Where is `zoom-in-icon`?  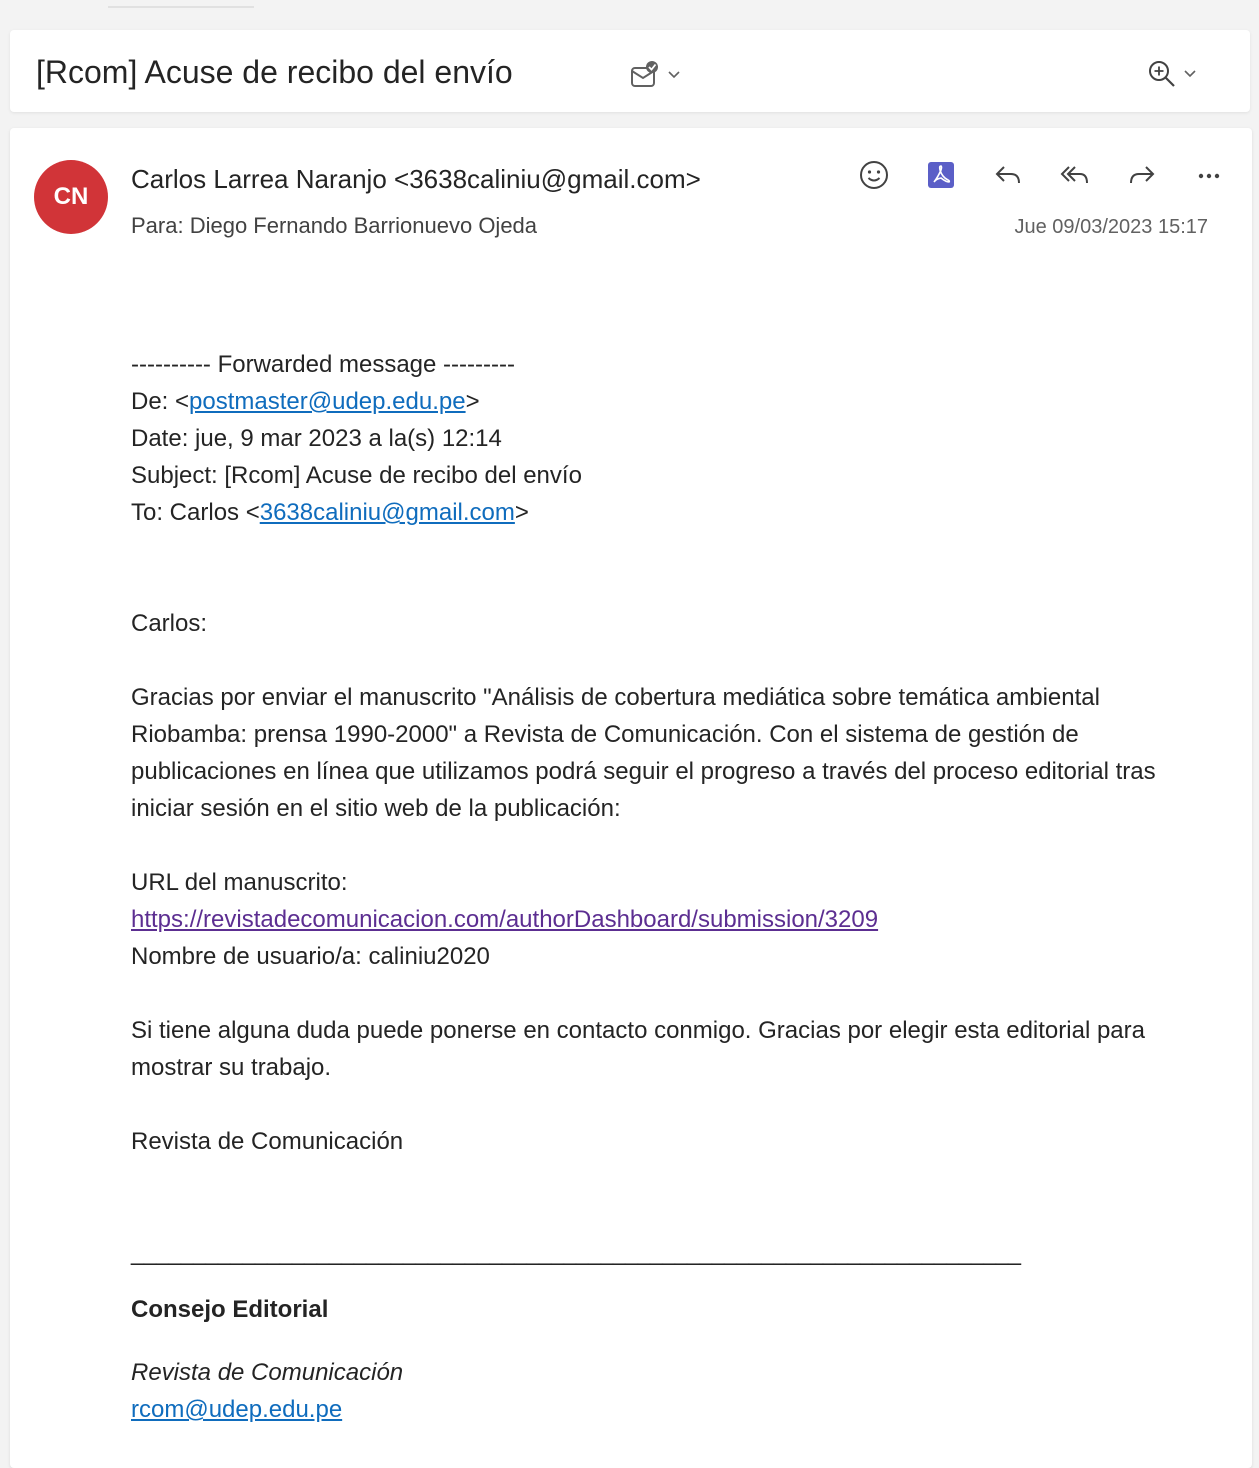
zoom-in-icon is located at coordinates (1162, 74).